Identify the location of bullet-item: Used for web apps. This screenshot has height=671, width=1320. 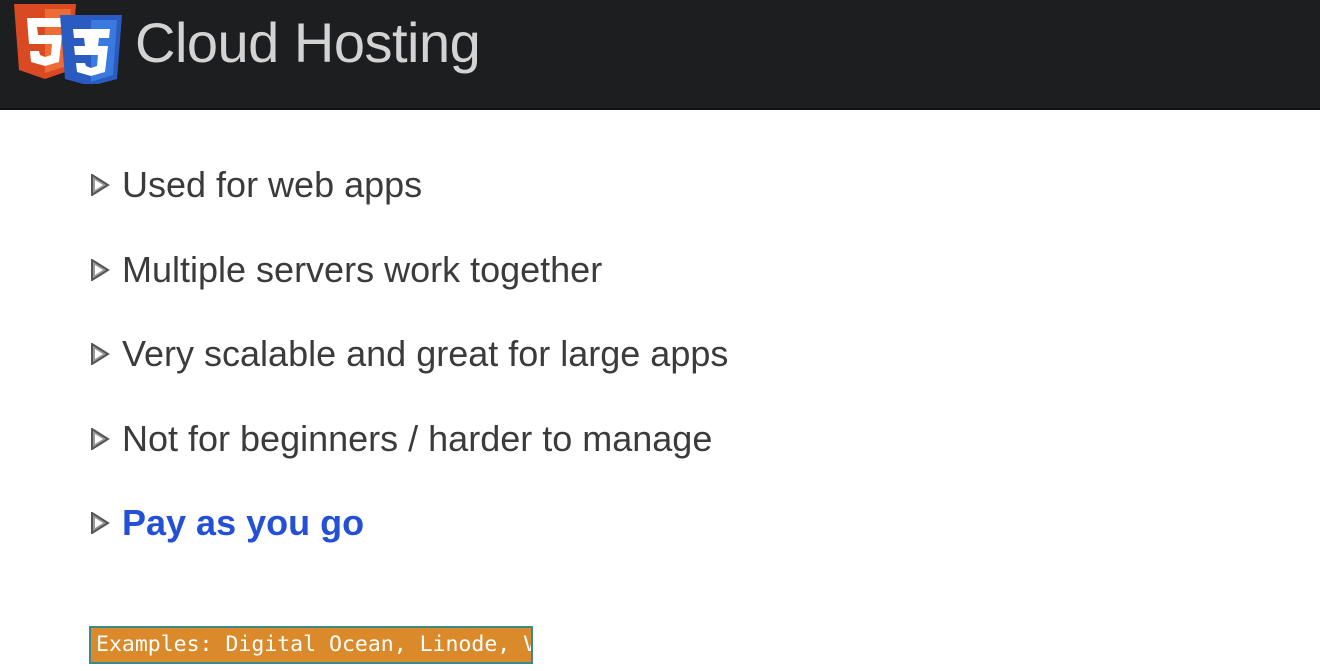
(409, 202).